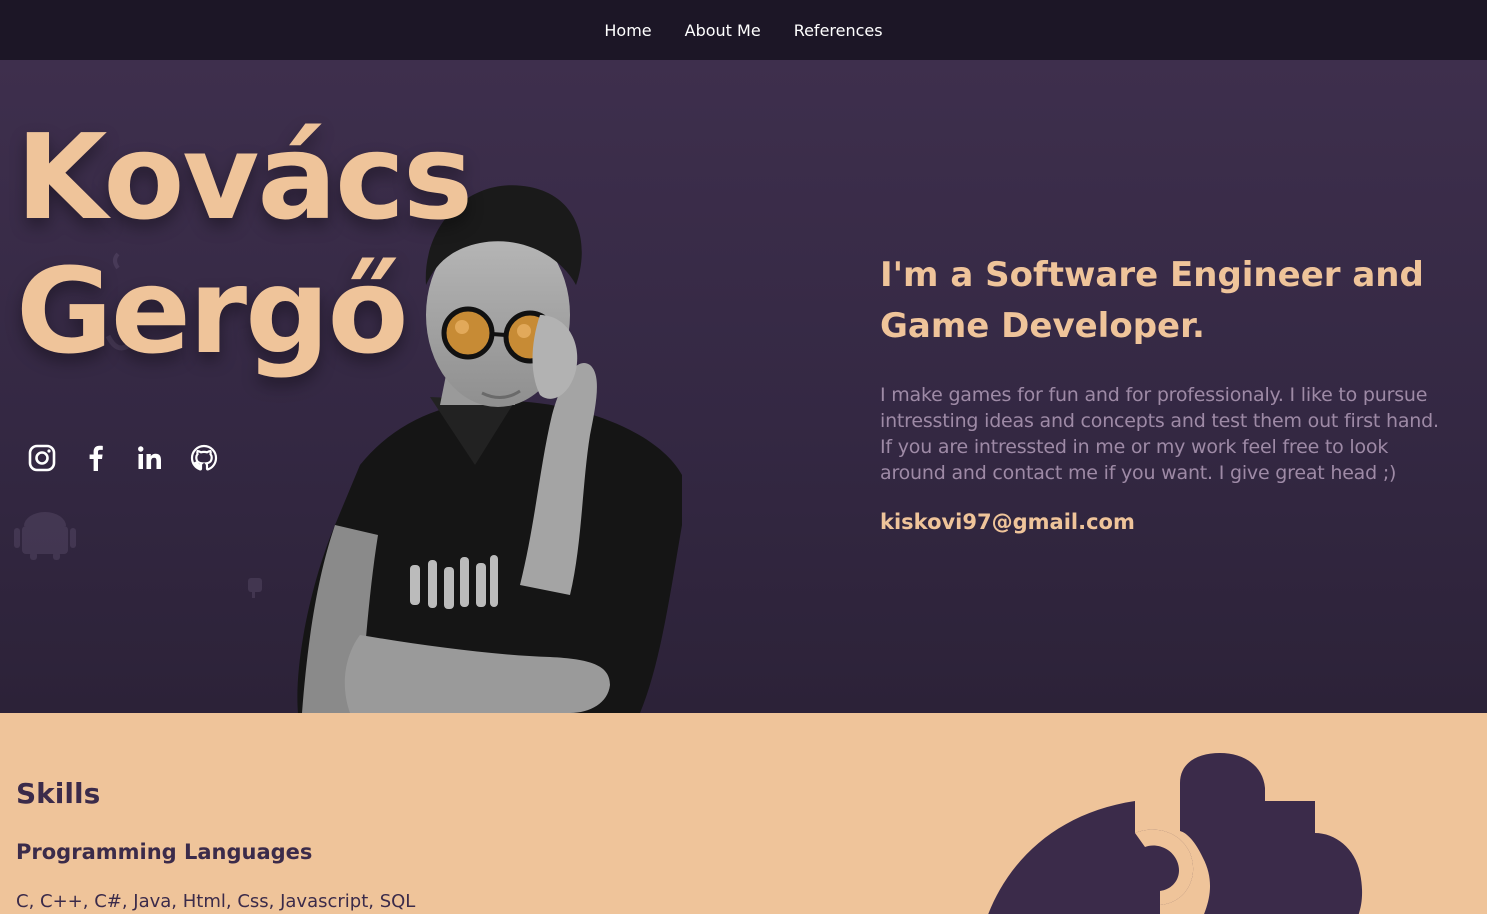 The width and height of the screenshot is (1487, 914). Describe the element at coordinates (58, 793) in the screenshot. I see `skills-title: Skills` at that location.